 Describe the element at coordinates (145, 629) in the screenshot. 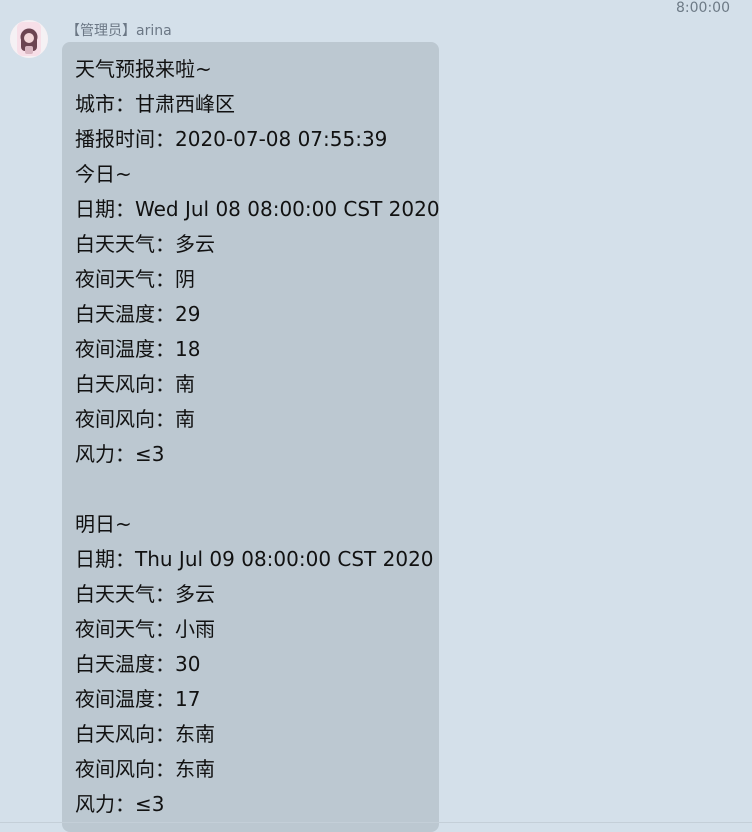

I see `message-line: 夜间天气：小雨` at that location.